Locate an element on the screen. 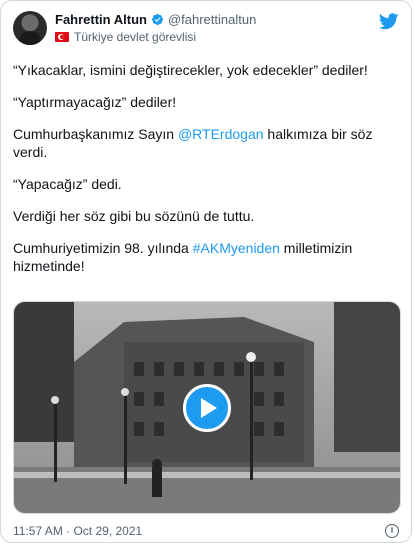 This screenshot has height=545, width=414. author-name-row: Fahrettin Altun @fahrettinaltun is located at coordinates (155, 19).